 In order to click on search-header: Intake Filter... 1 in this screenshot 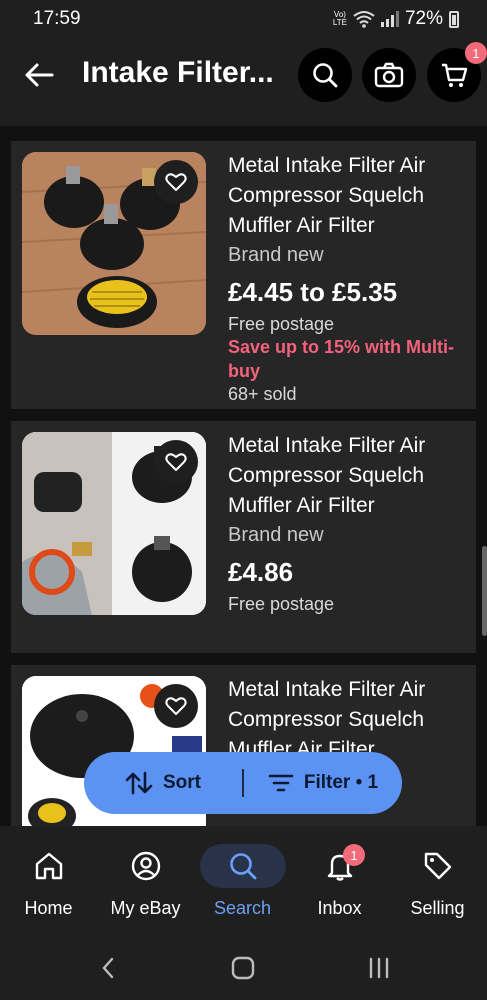, I will do `click(243, 80)`.